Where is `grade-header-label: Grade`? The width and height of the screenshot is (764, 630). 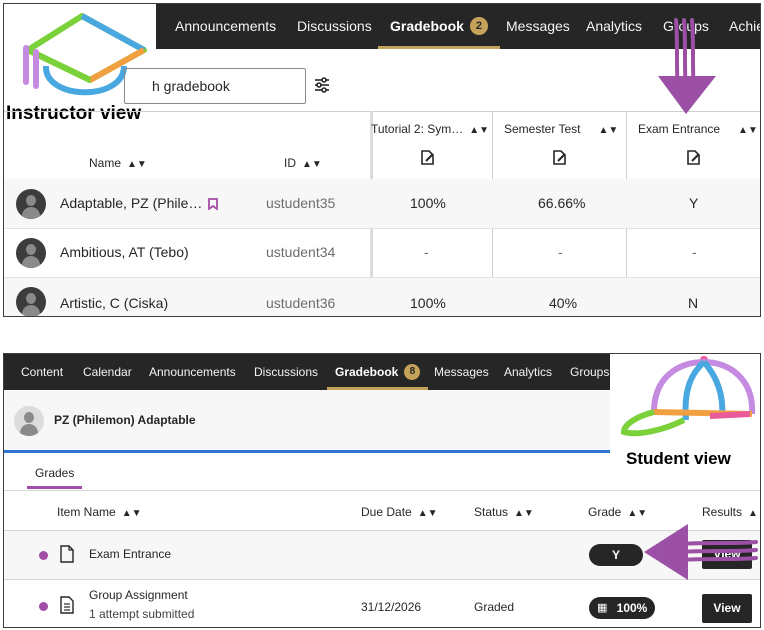 grade-header-label: Grade is located at coordinates (605, 512).